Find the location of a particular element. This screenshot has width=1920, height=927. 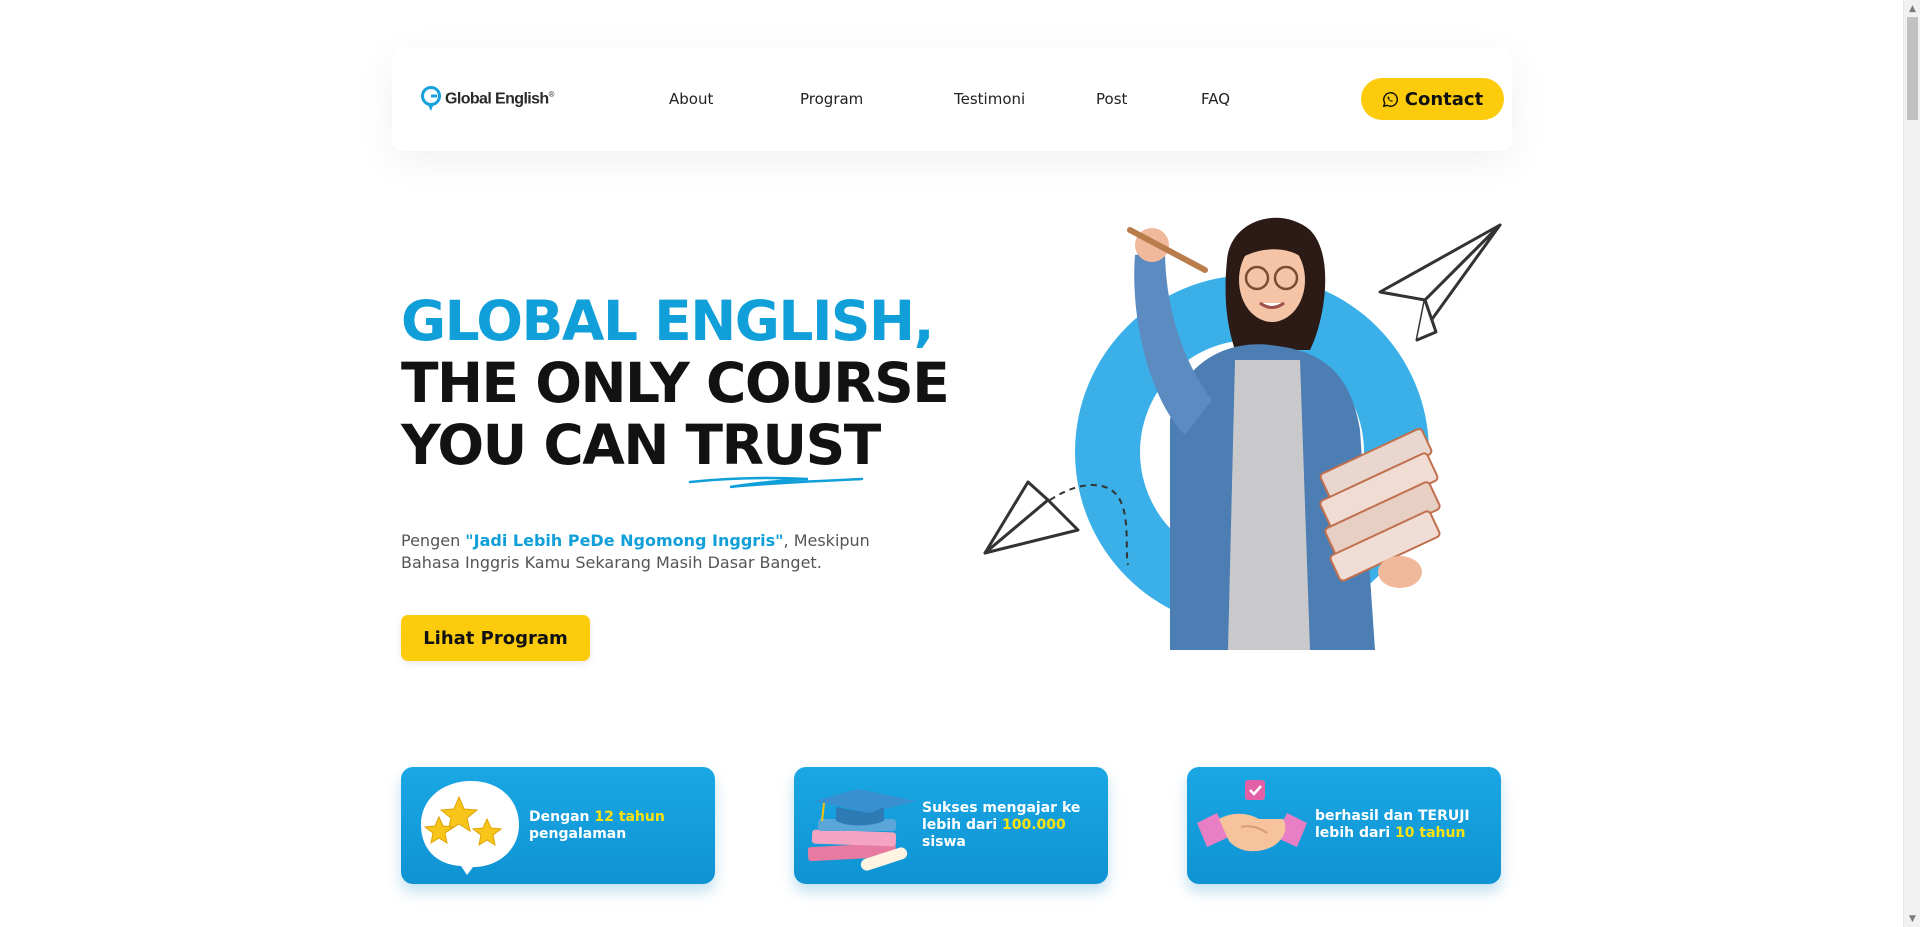

nav-faq: FAQ is located at coordinates (1215, 99).